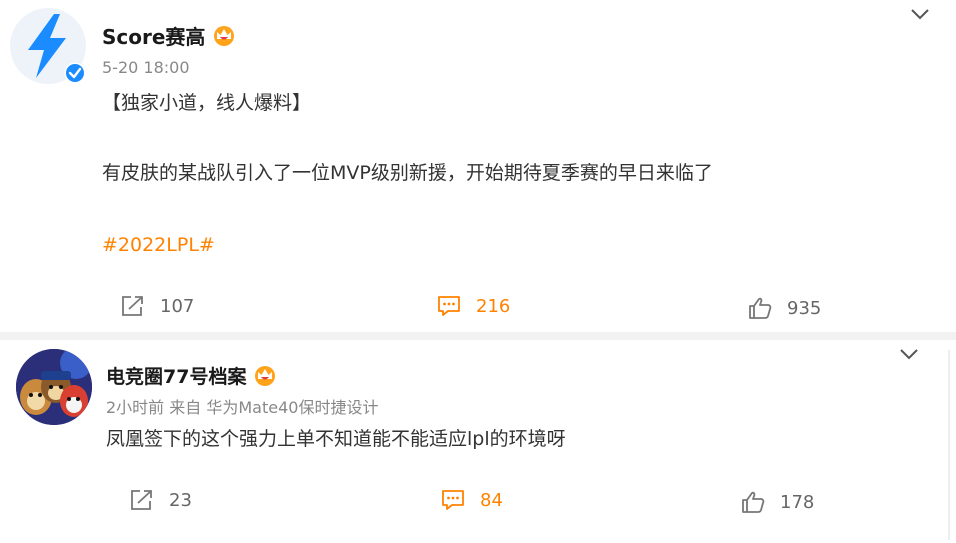 The height and width of the screenshot is (543, 956). What do you see at coordinates (158, 245) in the screenshot?
I see `hashtag-link: #2022LPL#` at bounding box center [158, 245].